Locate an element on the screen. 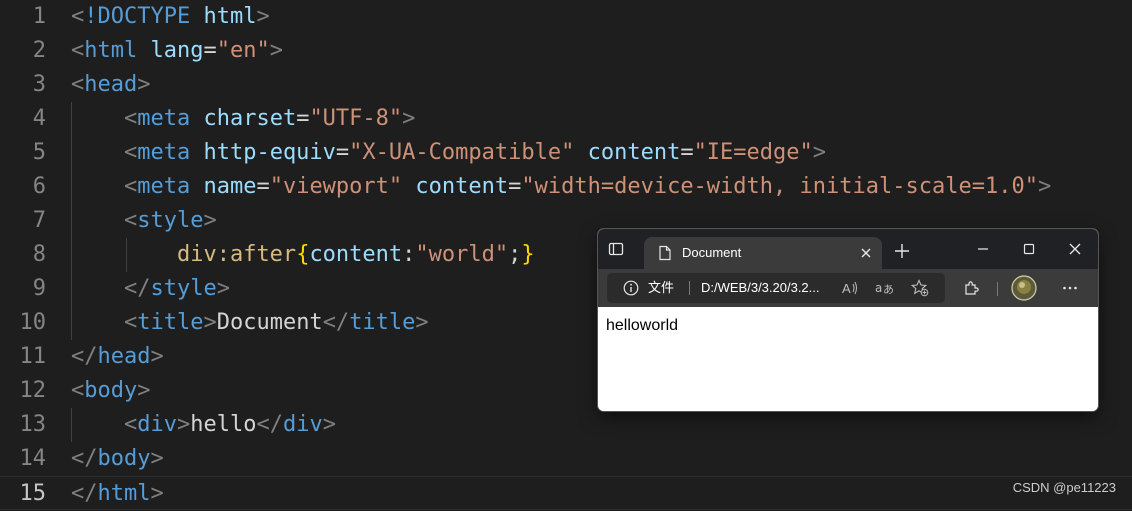 Image resolution: width=1132 pixels, height=511 pixels. code-token: div:after is located at coordinates (236, 254).